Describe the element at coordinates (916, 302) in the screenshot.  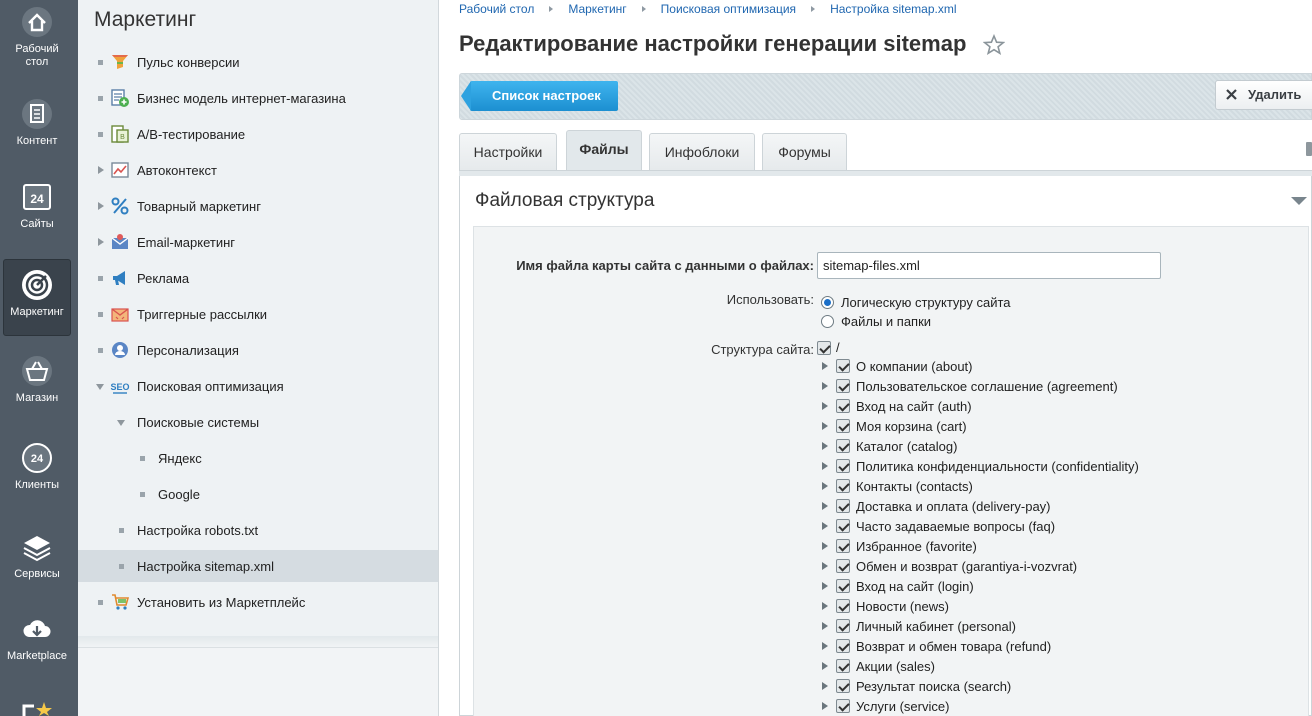
I see `radio-logical-structure: Логическую структуру сайта` at that location.